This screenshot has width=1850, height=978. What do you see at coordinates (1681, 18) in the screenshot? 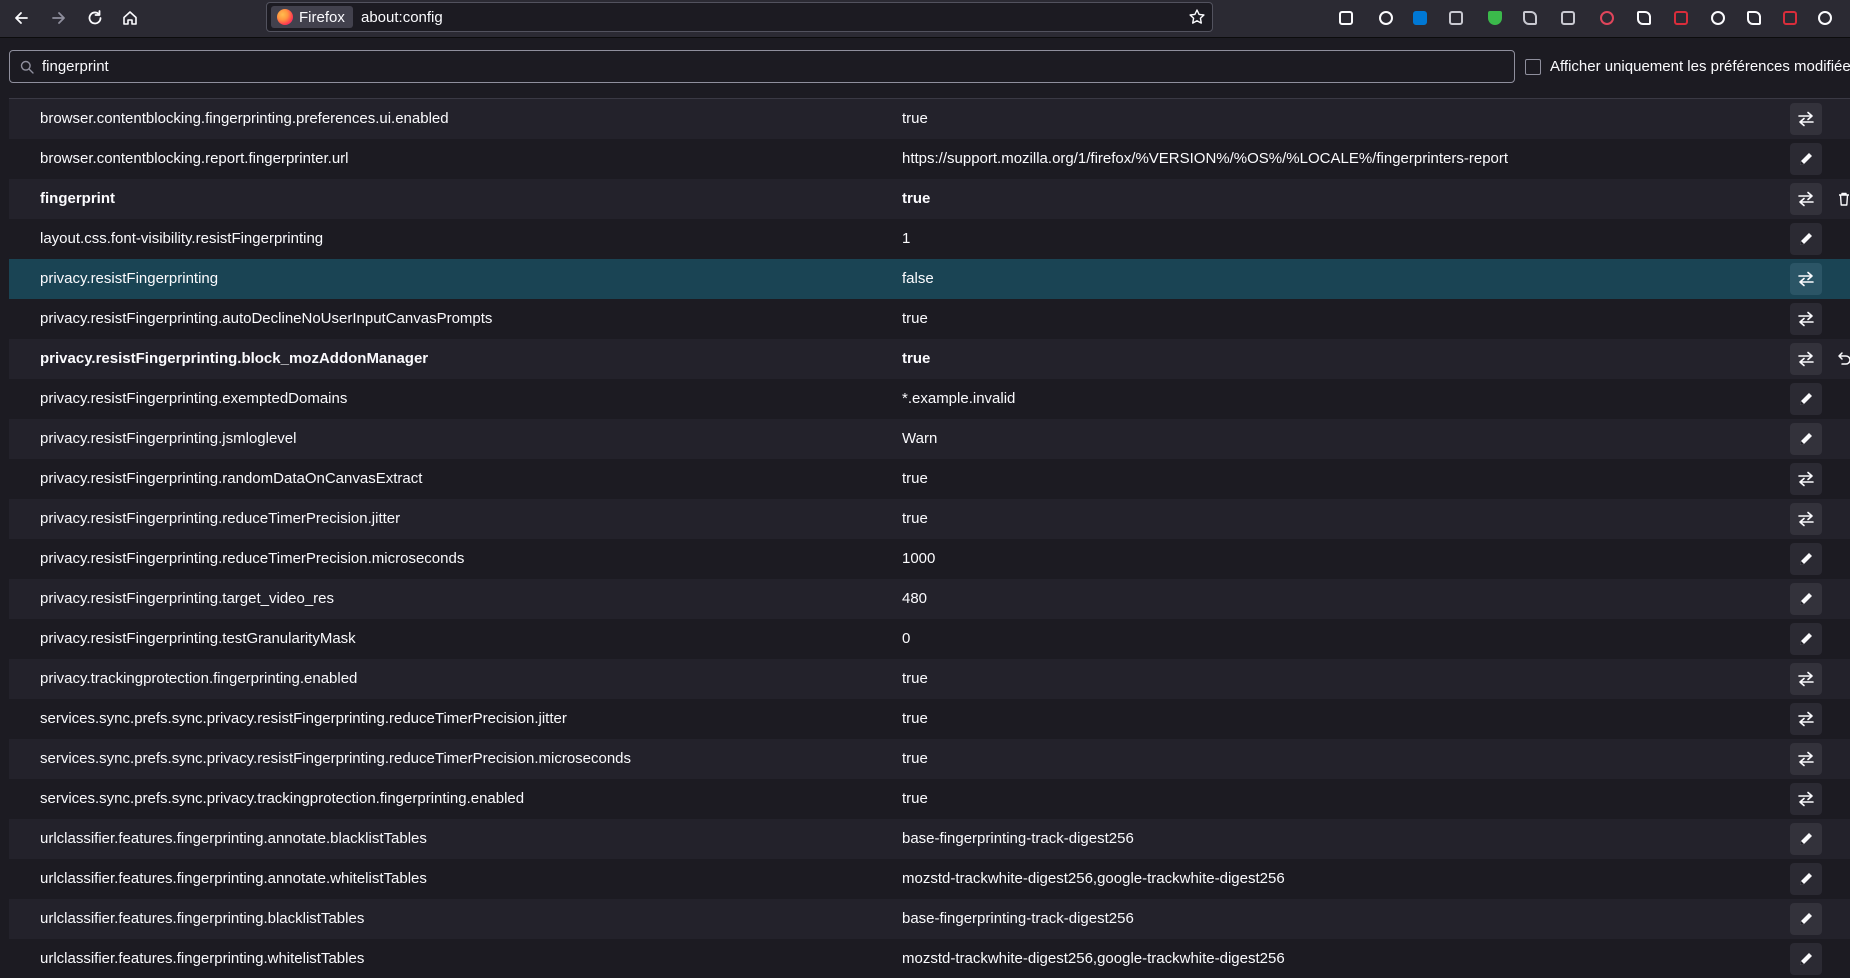
I see `download-arrow-icon` at bounding box center [1681, 18].